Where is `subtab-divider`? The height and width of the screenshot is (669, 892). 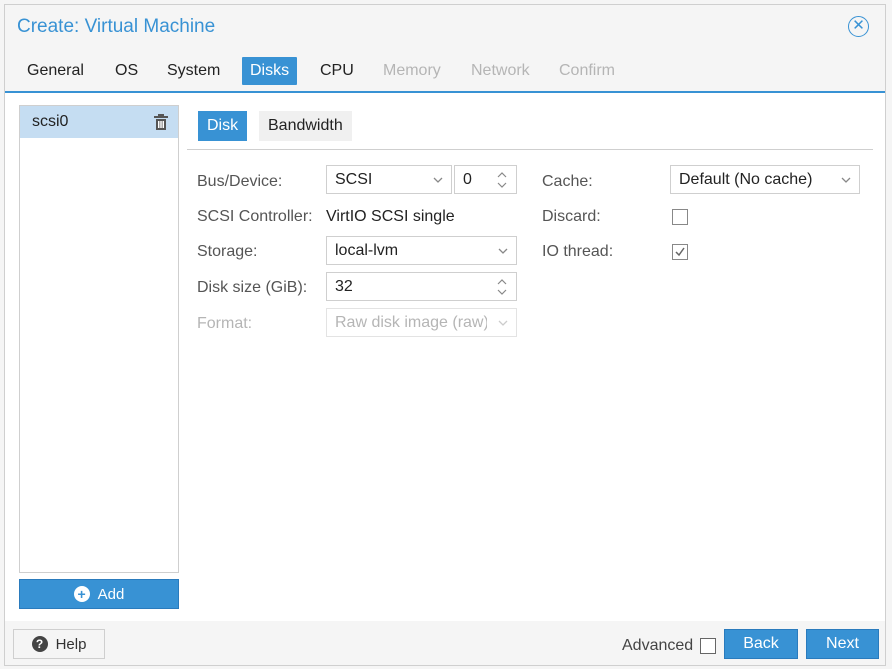 subtab-divider is located at coordinates (530, 149).